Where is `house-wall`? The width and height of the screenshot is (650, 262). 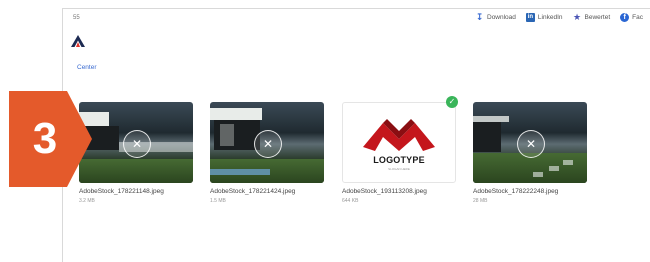
house-wall is located at coordinates (227, 135).